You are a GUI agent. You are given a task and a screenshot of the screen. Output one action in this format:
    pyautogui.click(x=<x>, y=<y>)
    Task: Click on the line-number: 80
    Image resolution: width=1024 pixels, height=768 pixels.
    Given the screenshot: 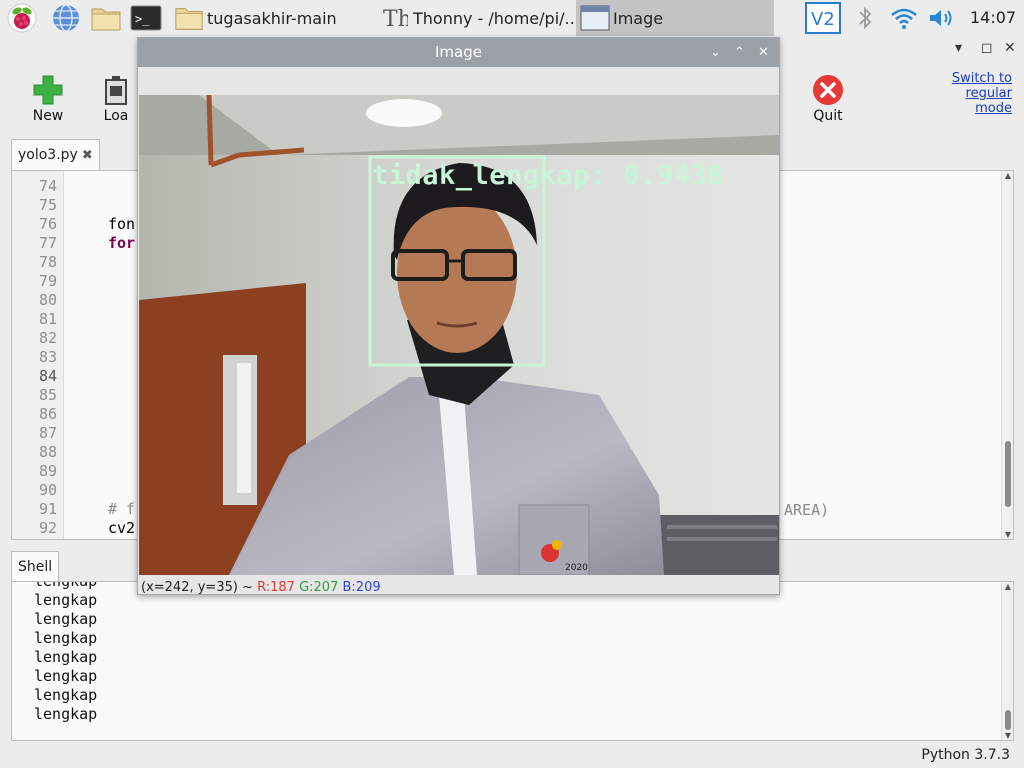 What is the action you would take?
    pyautogui.click(x=47, y=300)
    